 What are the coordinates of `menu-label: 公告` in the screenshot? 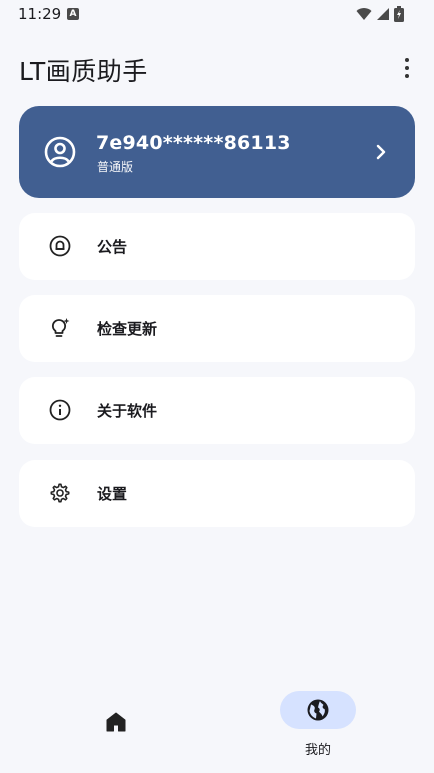 It's located at (112, 247).